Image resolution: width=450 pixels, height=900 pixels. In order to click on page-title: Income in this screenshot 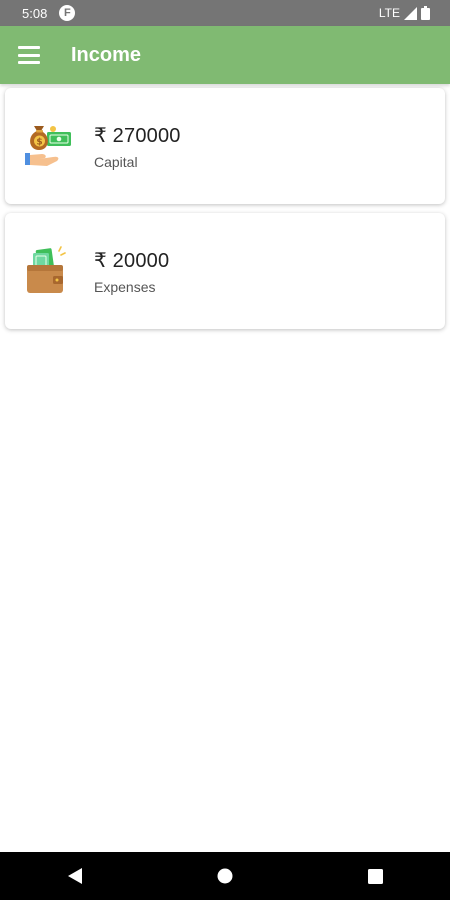, I will do `click(106, 54)`.